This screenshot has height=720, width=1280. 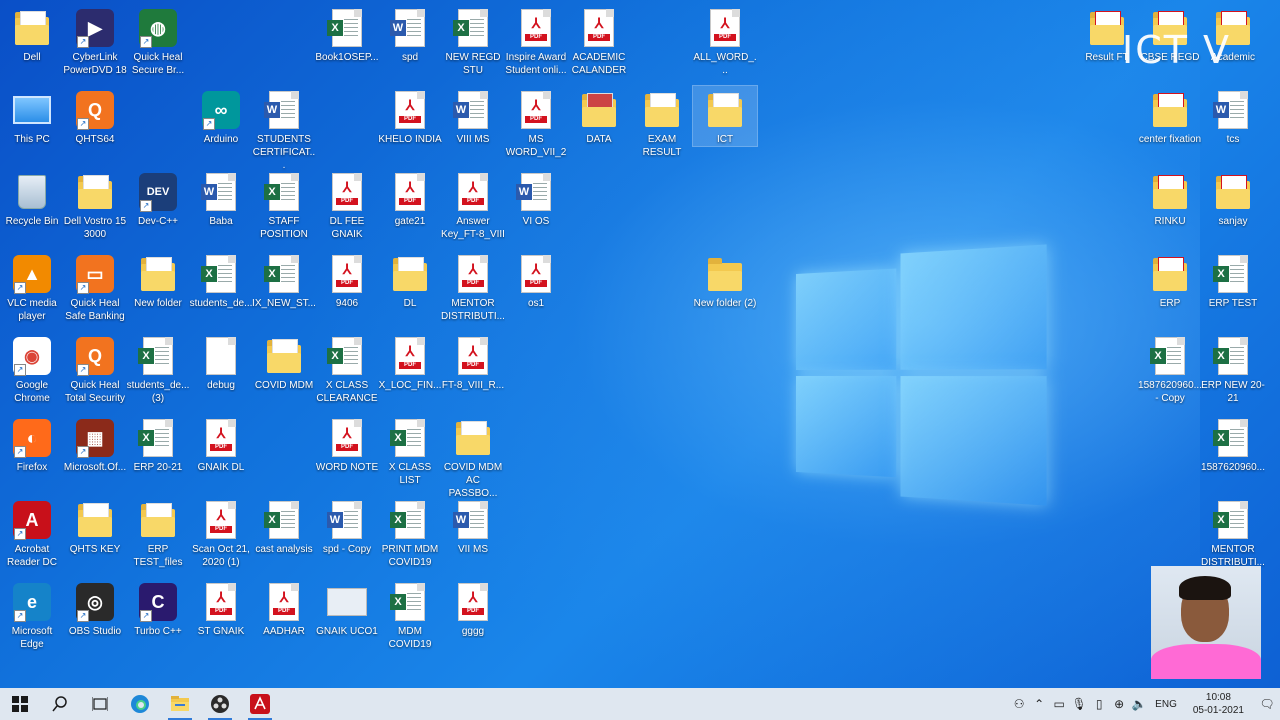 What do you see at coordinates (347, 204) in the screenshot?
I see `desktop-icon-dl-fee: ⅄ PDF DL FEE GNAIK` at bounding box center [347, 204].